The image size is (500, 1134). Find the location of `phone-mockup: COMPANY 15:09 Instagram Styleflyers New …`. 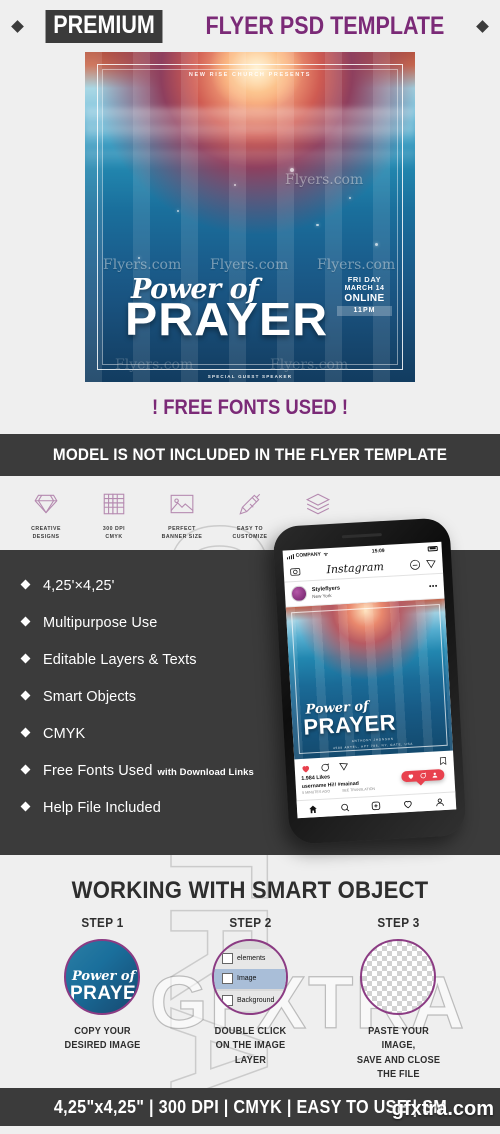

phone-mockup: COMPANY 15:09 Instagram Styleflyers New … is located at coordinates (369, 681).